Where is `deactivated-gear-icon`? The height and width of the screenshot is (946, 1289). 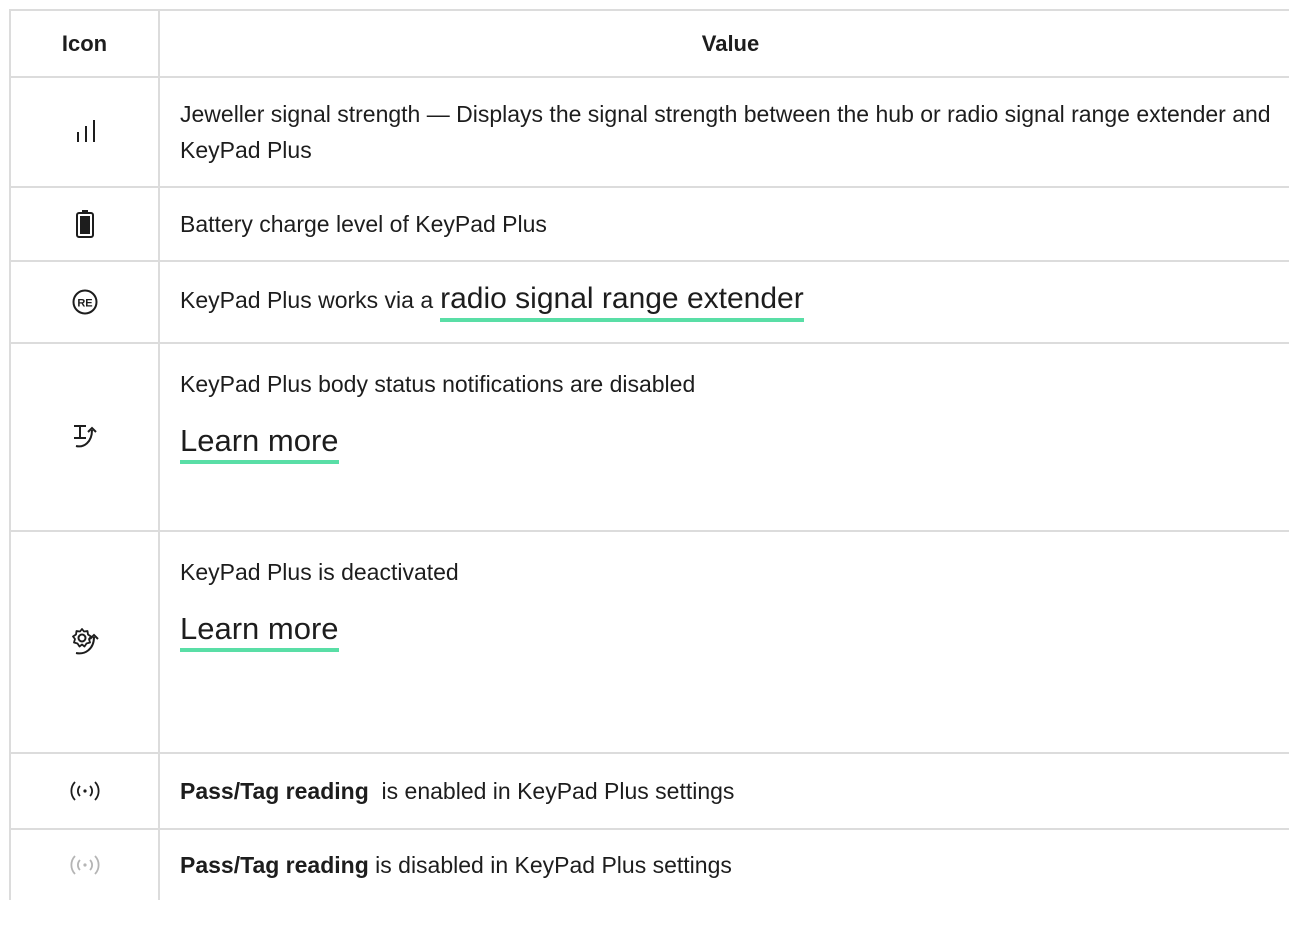 deactivated-gear-icon is located at coordinates (85, 642).